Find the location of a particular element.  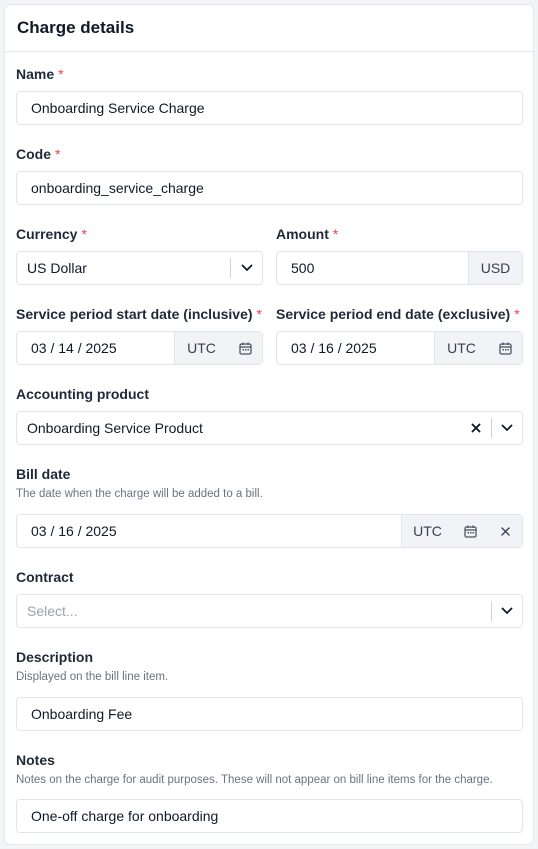

accounting-product-field-label: Accounting product is located at coordinates (82, 394).